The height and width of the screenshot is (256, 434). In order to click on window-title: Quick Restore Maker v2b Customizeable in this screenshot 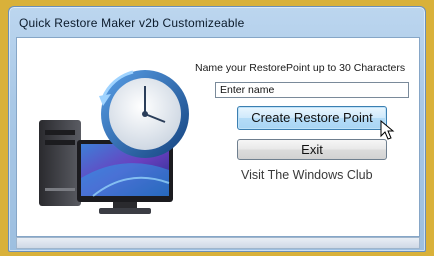, I will do `click(132, 23)`.